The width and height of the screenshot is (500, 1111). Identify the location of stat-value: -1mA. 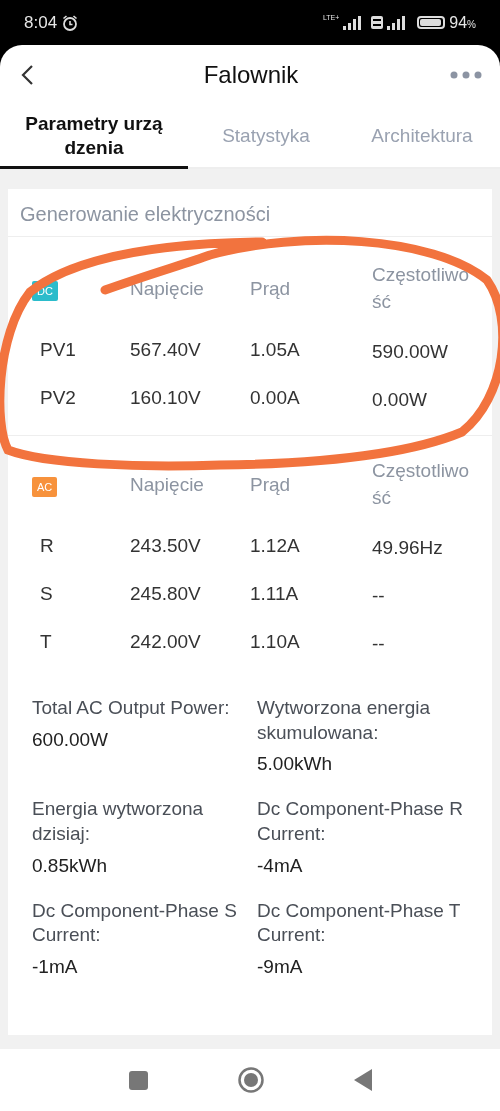
(55, 967).